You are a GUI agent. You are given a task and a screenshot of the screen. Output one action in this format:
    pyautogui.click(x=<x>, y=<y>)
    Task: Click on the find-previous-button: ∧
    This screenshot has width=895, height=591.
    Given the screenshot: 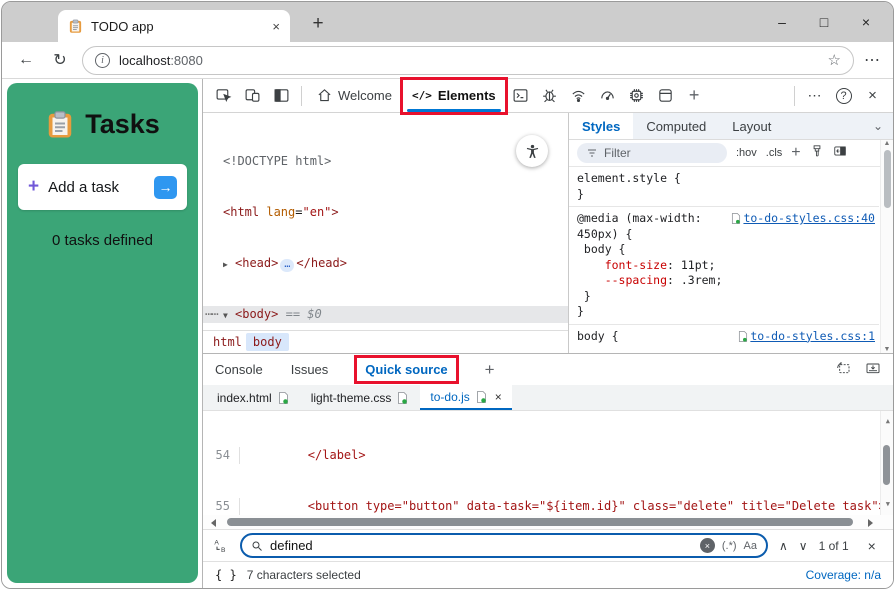 What is the action you would take?
    pyautogui.click(x=783, y=546)
    